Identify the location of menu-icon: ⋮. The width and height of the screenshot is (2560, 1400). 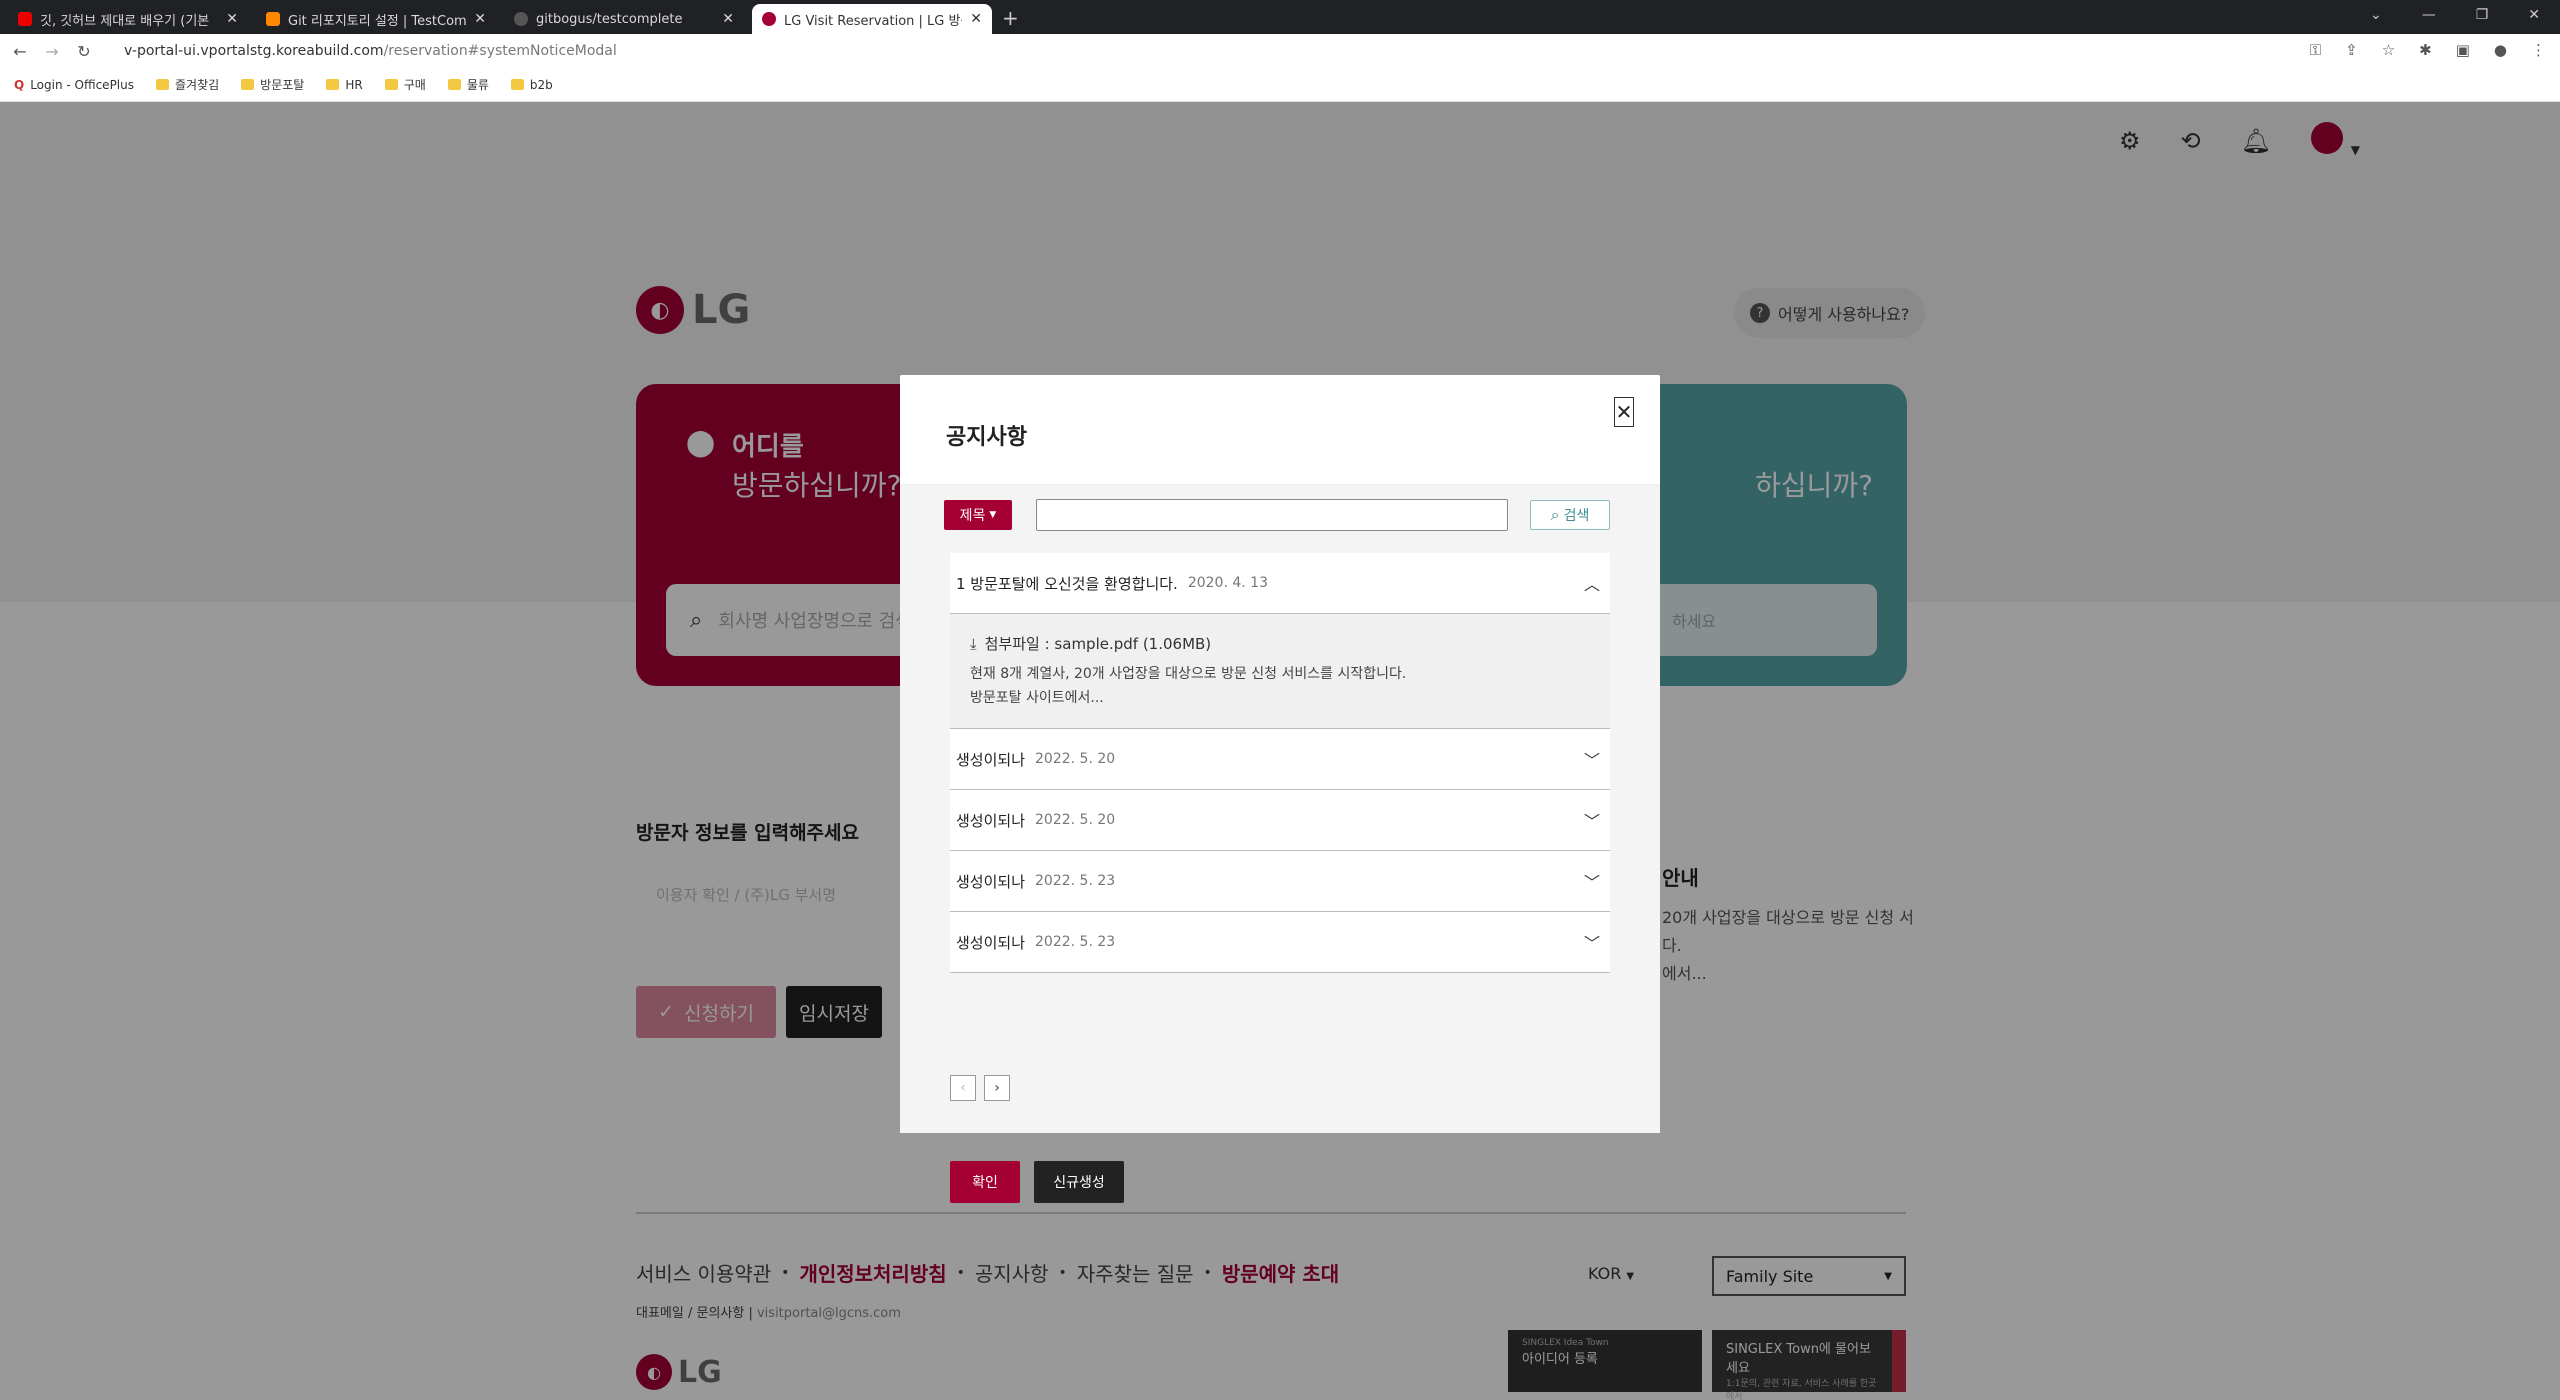
(2538, 50).